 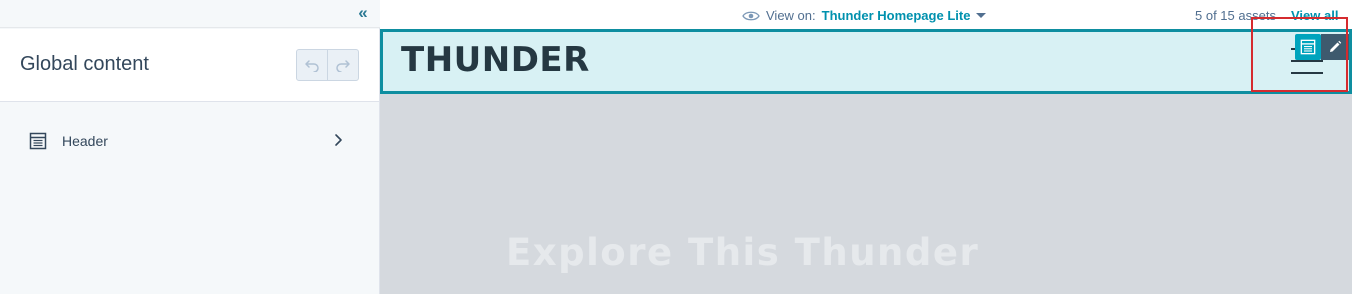 I want to click on double-chevron-left-icon: «, so click(x=363, y=13).